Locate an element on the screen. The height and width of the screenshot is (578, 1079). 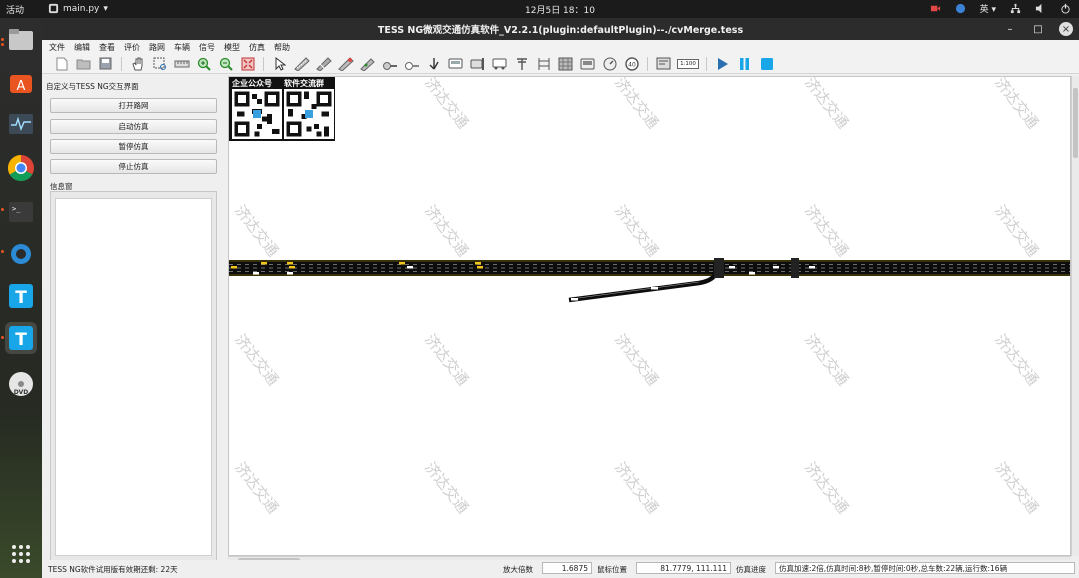
zoom-region-icon is located at coordinates (159, 64).